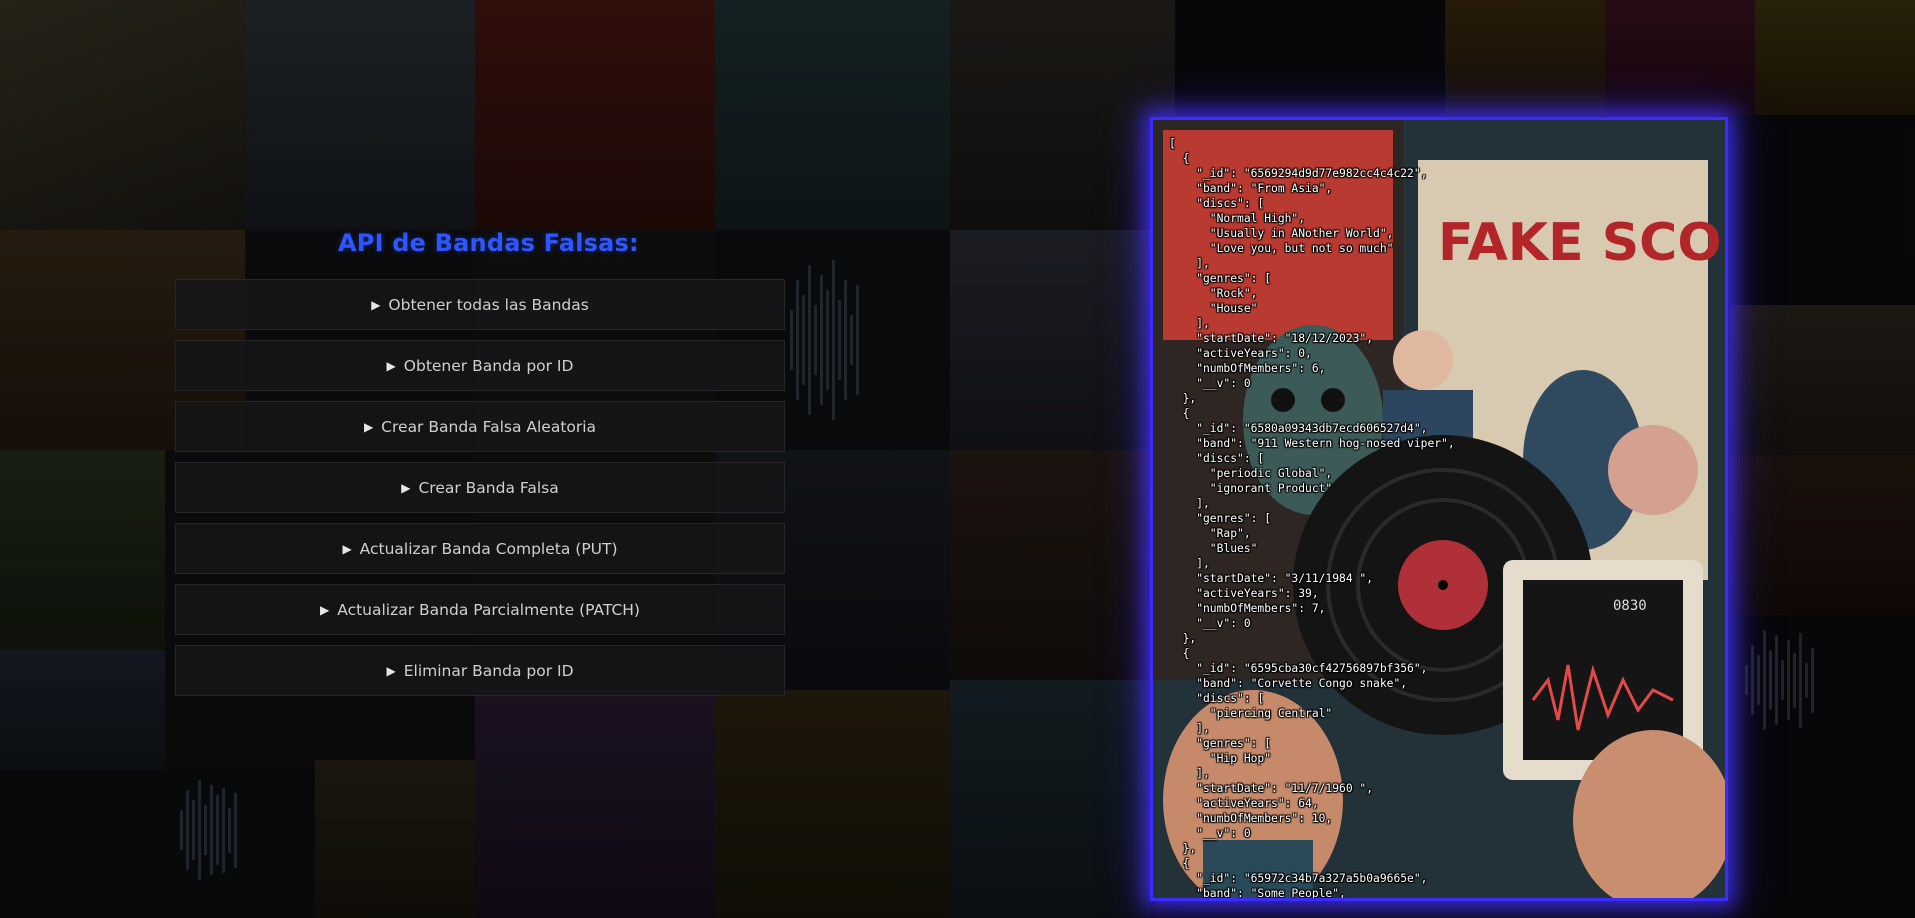  What do you see at coordinates (488, 487) in the screenshot?
I see `menu-item-label: Crear Banda Falsa` at bounding box center [488, 487].